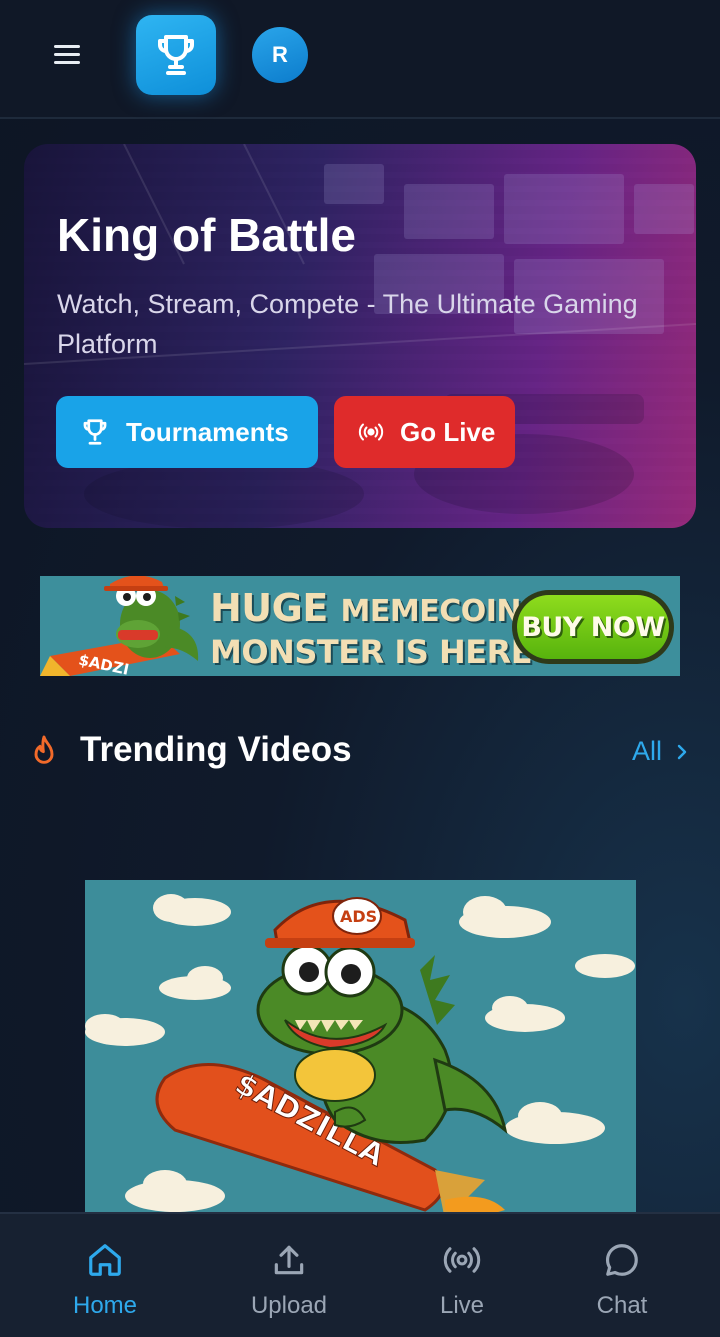 The width and height of the screenshot is (720, 1337). What do you see at coordinates (105, 1260) in the screenshot?
I see `home-icon` at bounding box center [105, 1260].